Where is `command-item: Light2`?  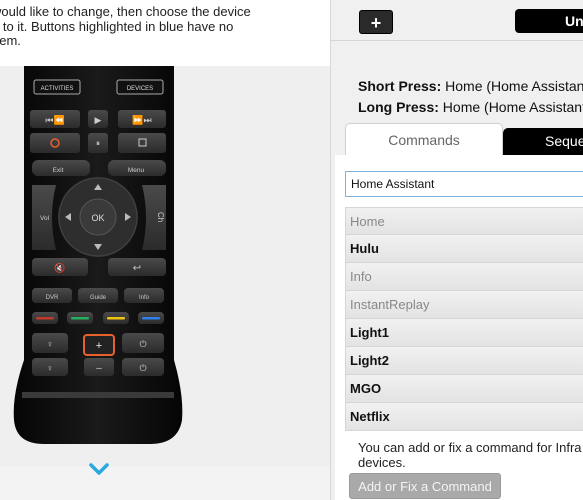 command-item: Light2 is located at coordinates (464, 361).